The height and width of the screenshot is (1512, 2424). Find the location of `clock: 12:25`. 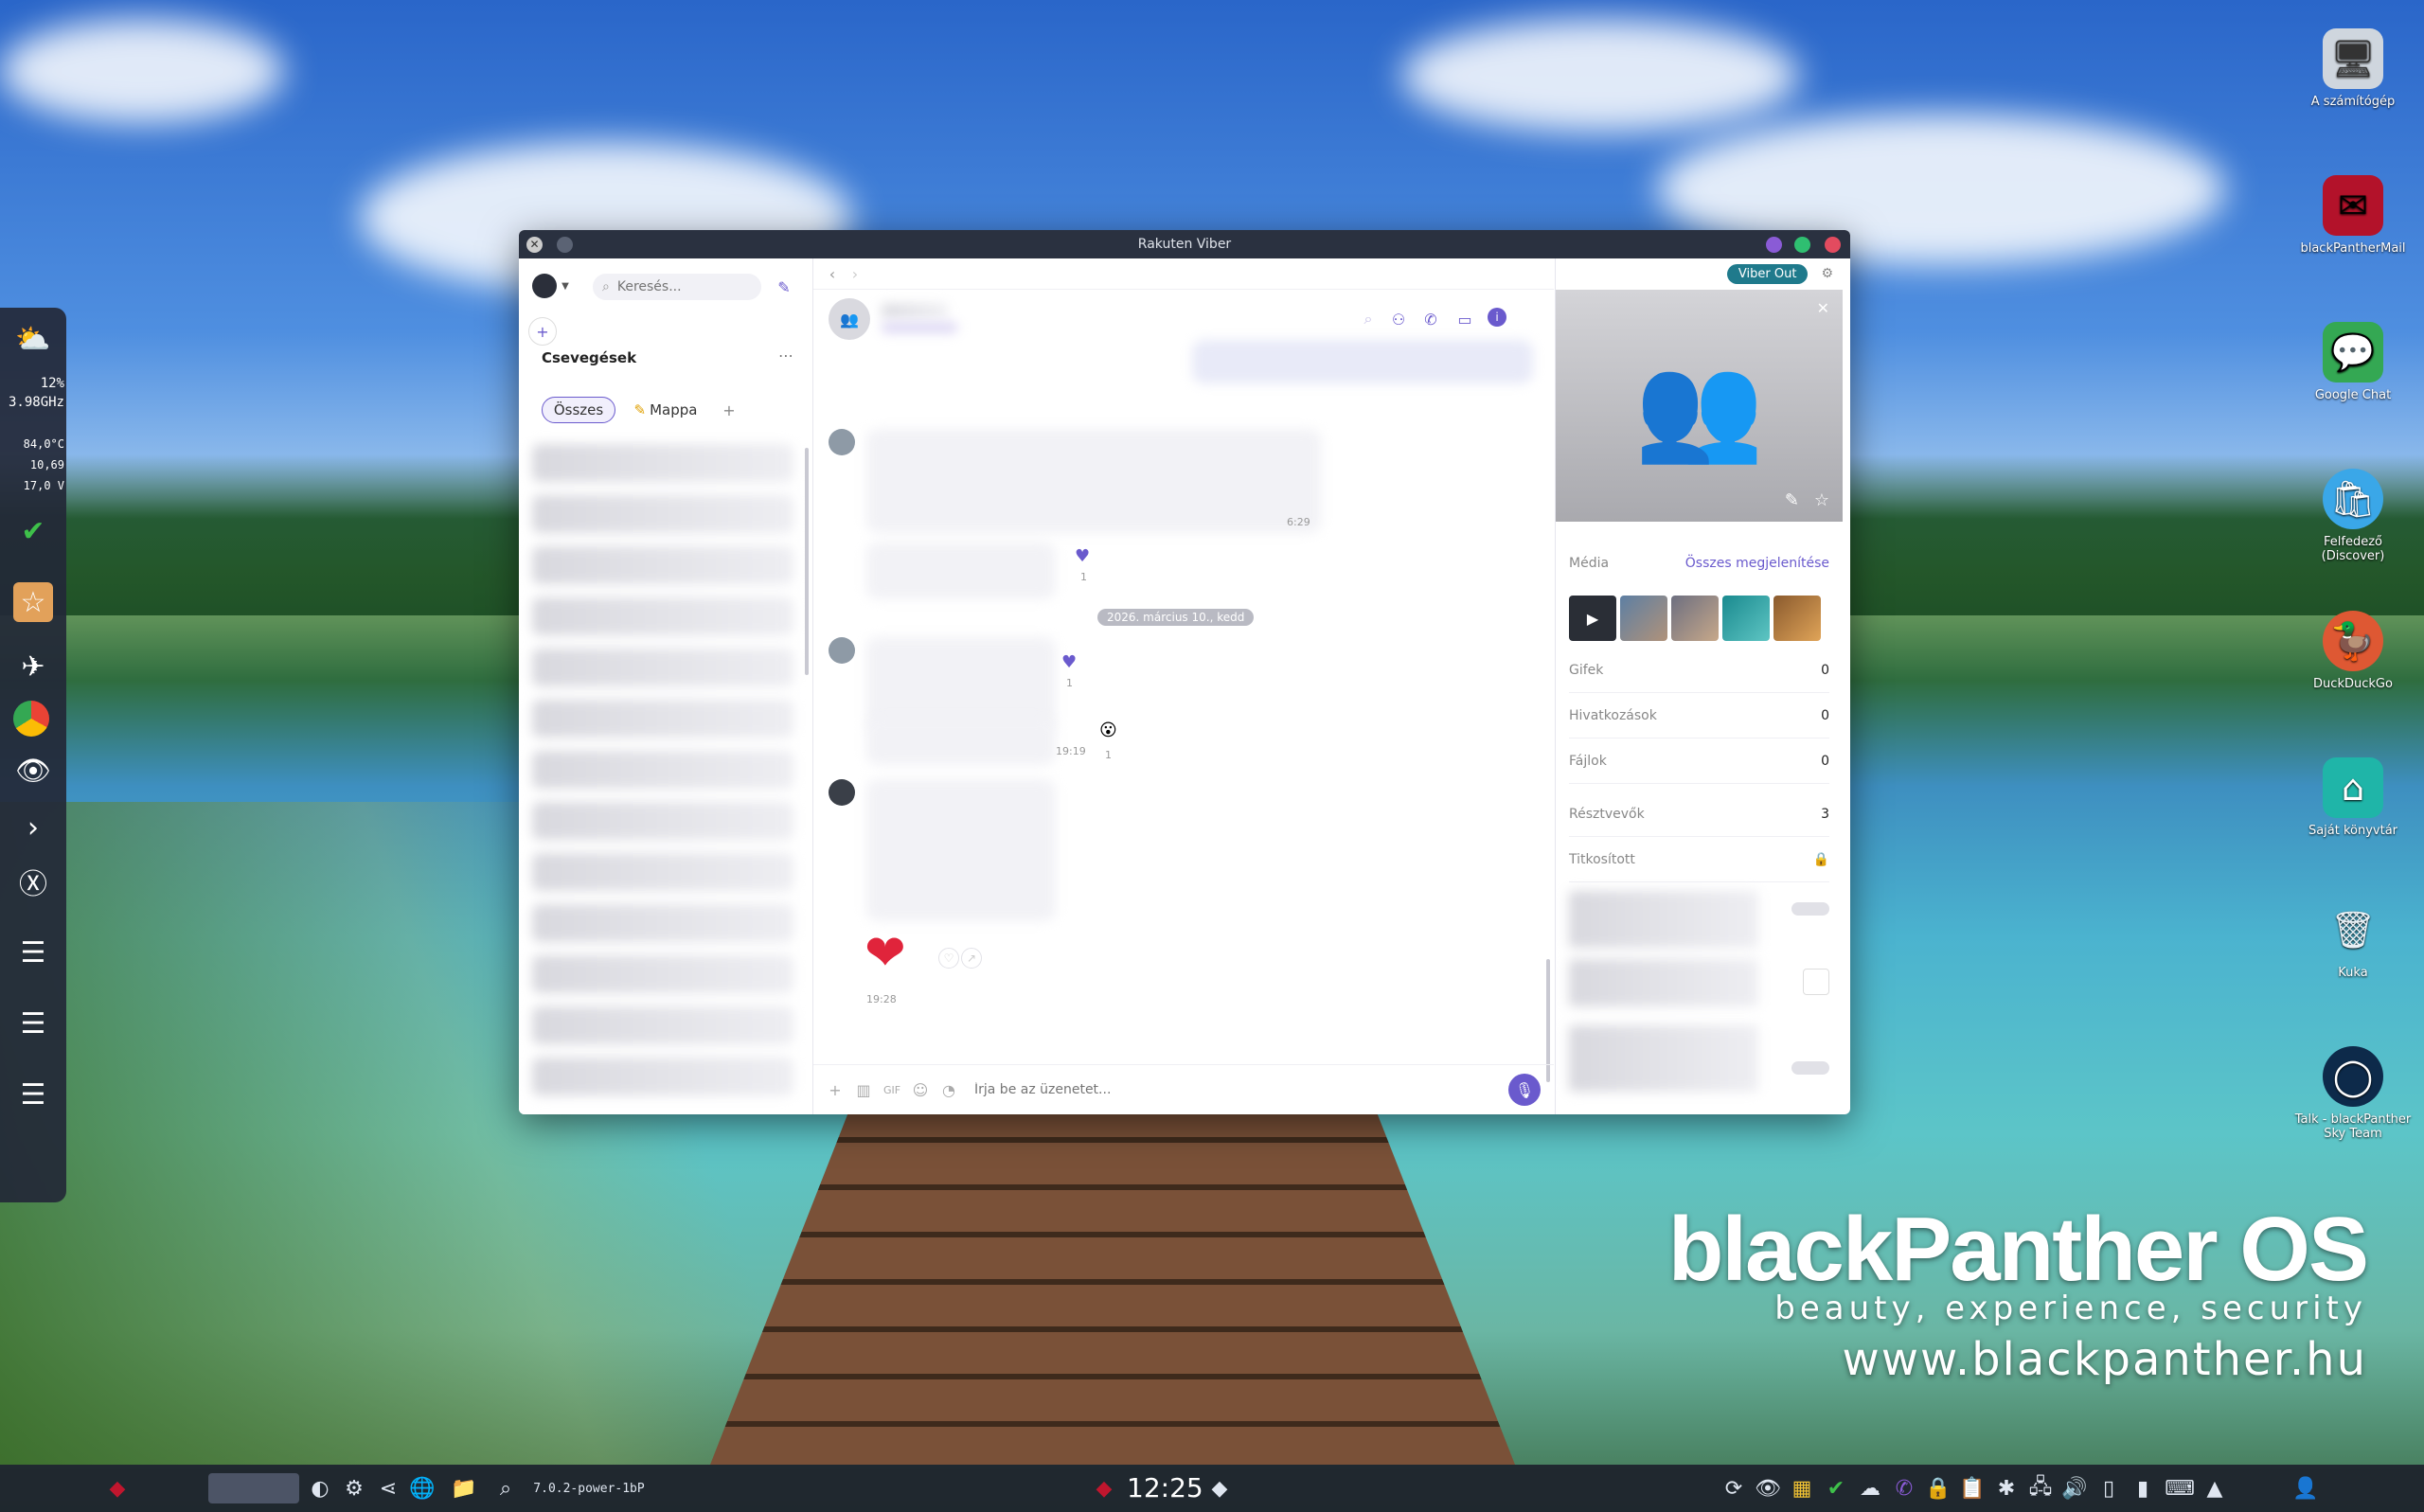

clock: 12:25 is located at coordinates (1165, 1487).